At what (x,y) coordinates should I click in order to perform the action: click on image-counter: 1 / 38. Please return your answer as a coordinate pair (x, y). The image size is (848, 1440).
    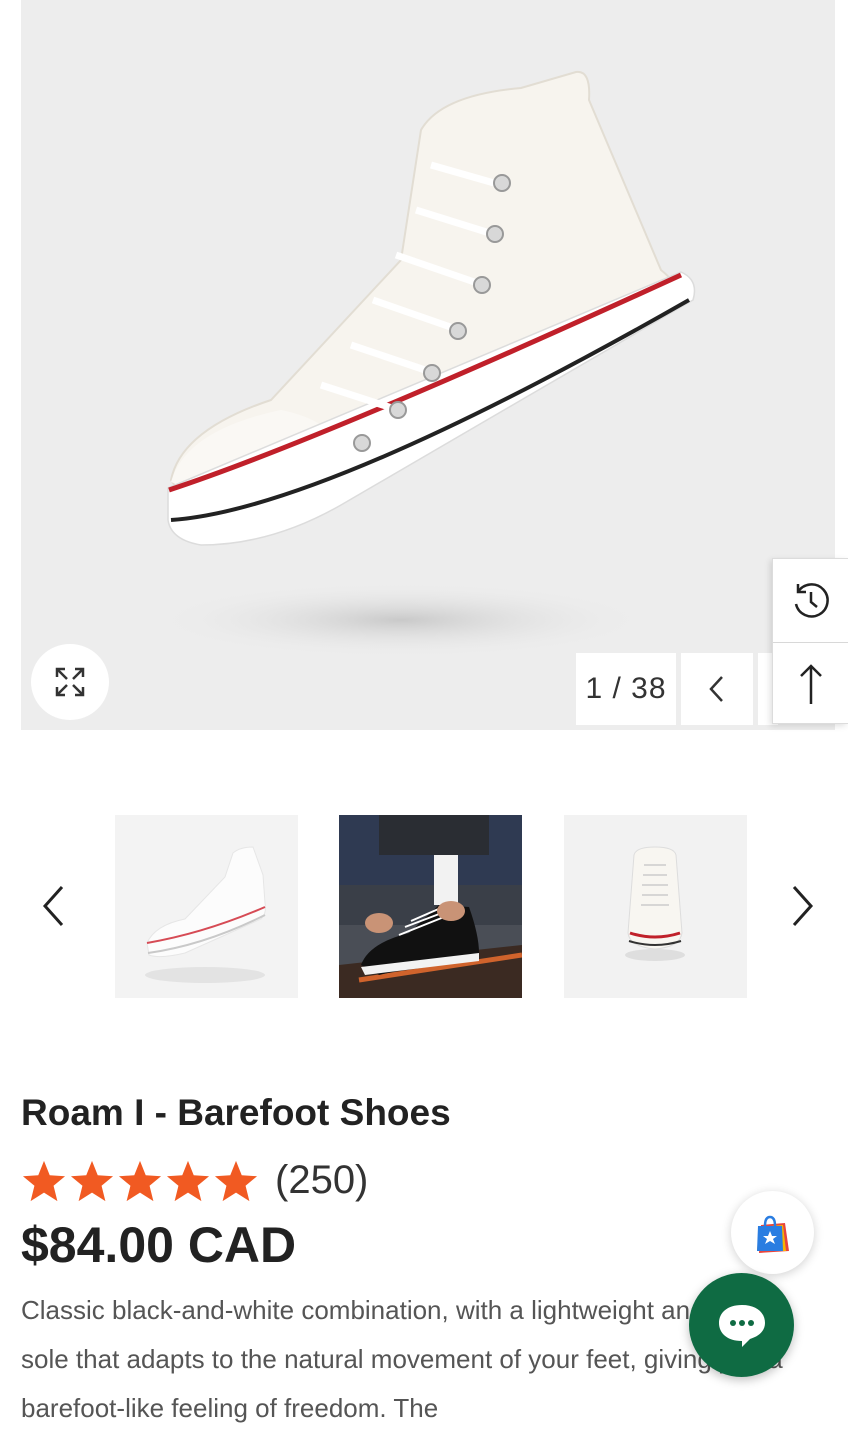
    Looking at the image, I should click on (626, 689).